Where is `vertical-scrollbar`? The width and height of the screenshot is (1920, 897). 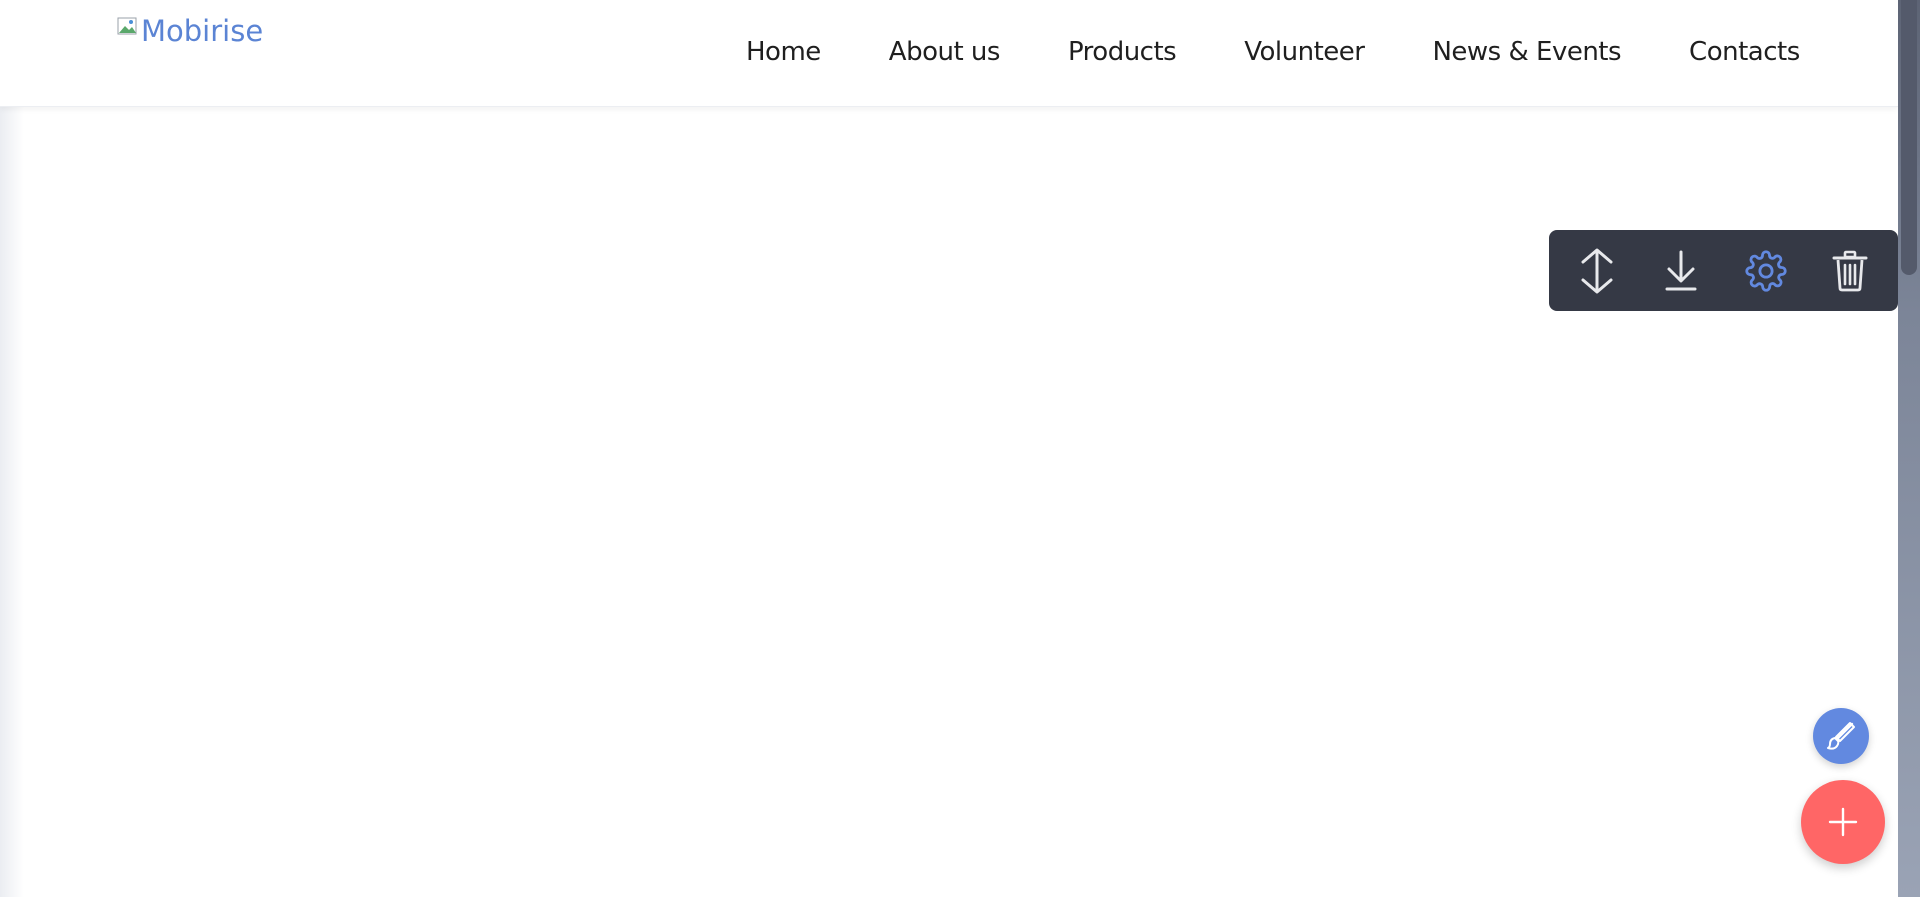 vertical-scrollbar is located at coordinates (1909, 448).